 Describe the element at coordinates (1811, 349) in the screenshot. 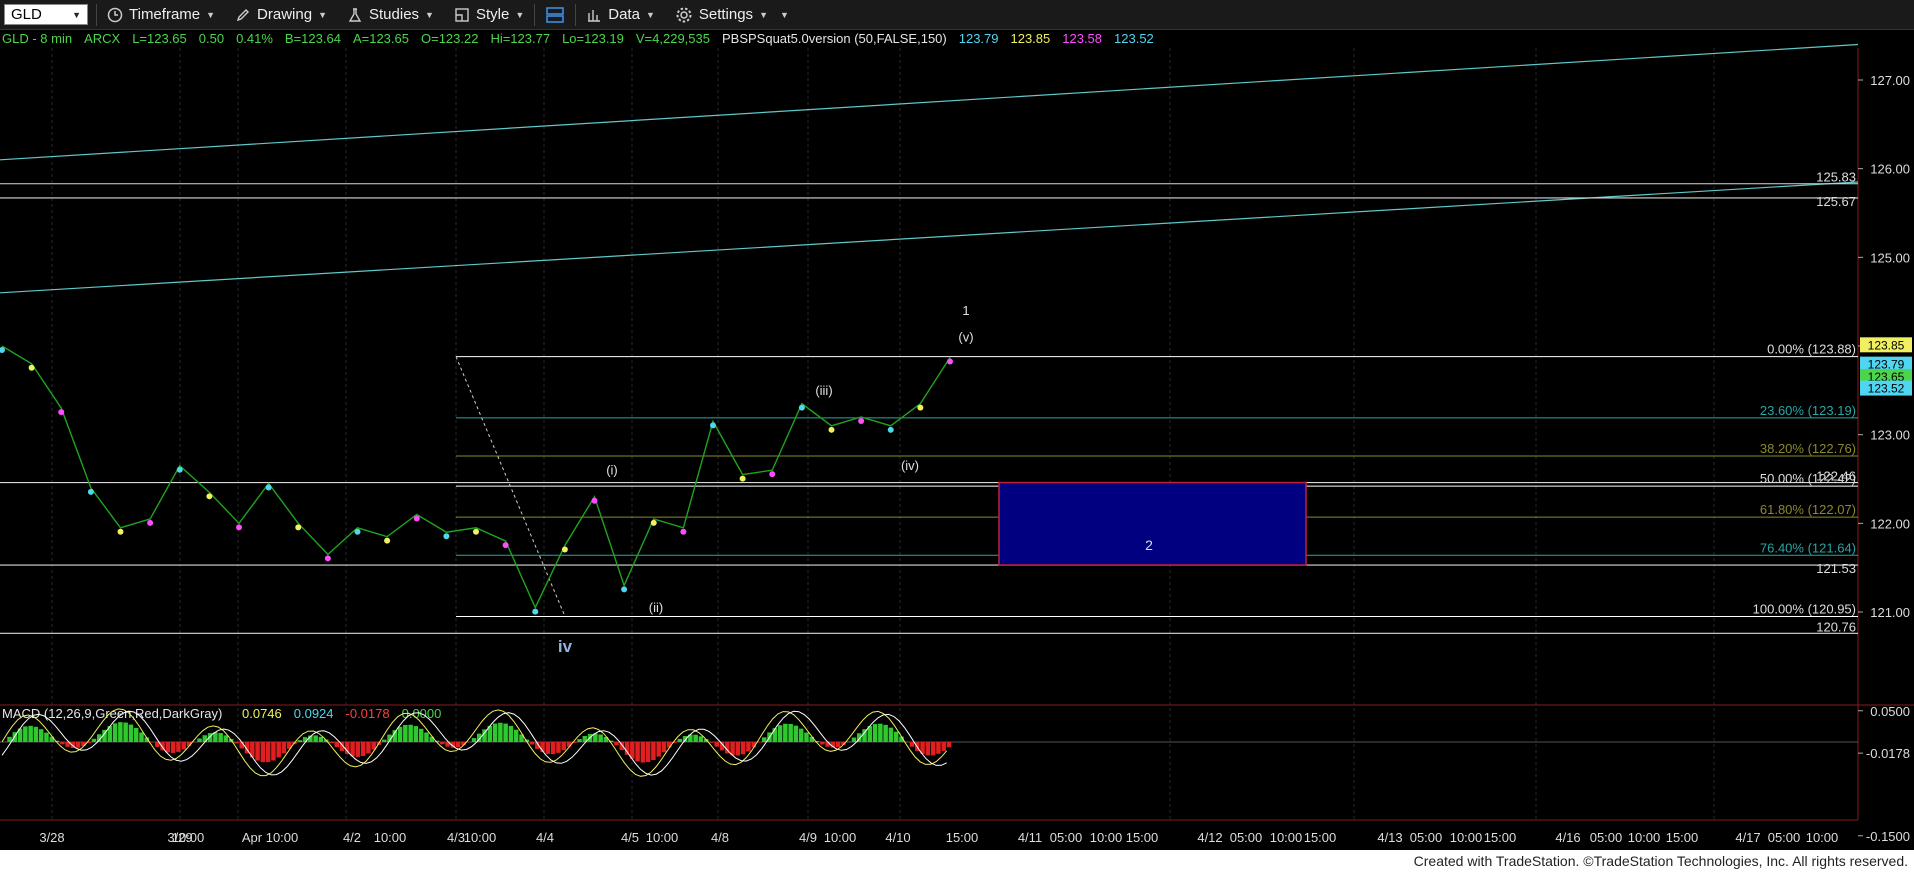

I see `fib-level-label-0: 0.00% (123.88)` at that location.